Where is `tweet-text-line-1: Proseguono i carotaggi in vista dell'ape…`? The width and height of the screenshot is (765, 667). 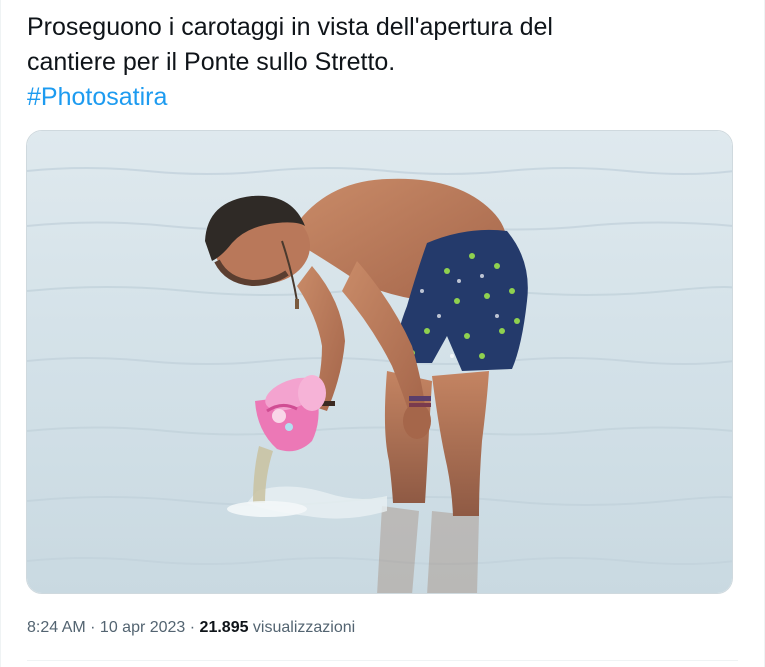
tweet-text-line-1: Proseguono i carotaggi in vista dell'ape… is located at coordinates (290, 27).